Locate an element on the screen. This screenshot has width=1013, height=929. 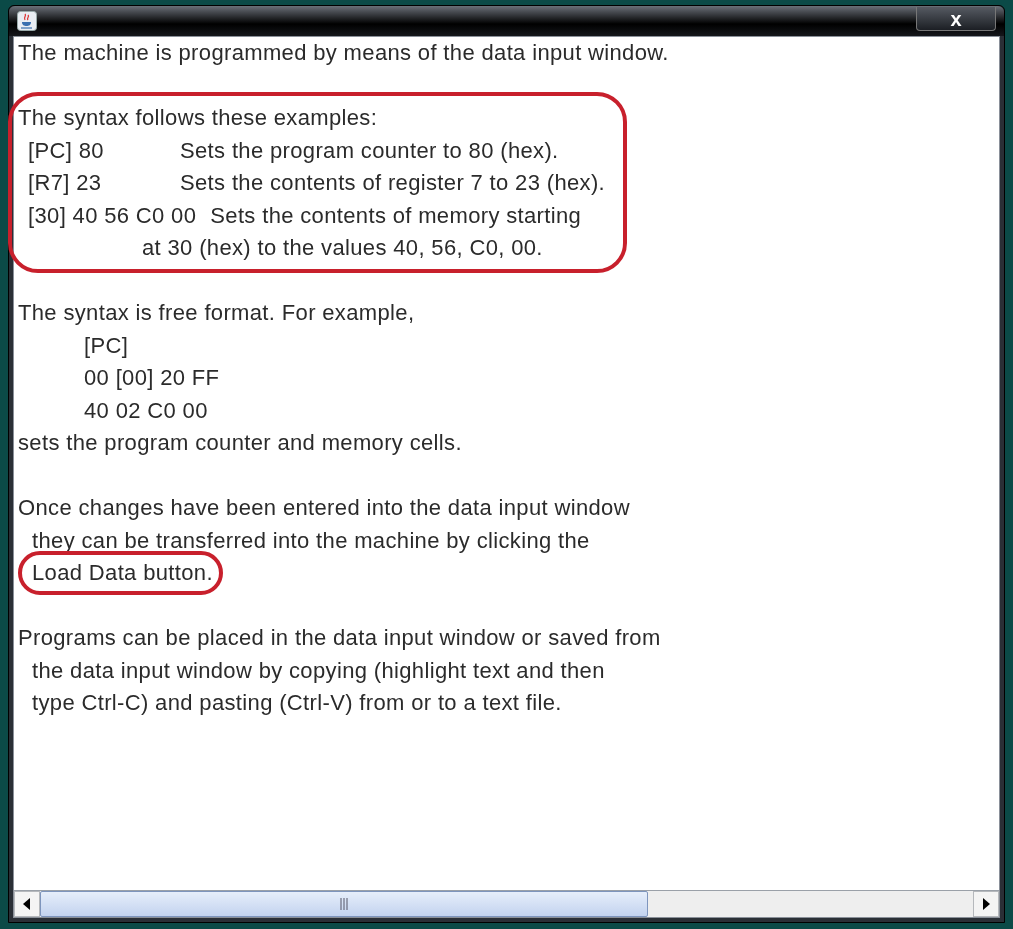
code-text: [R7] 23 is located at coordinates (65, 183).